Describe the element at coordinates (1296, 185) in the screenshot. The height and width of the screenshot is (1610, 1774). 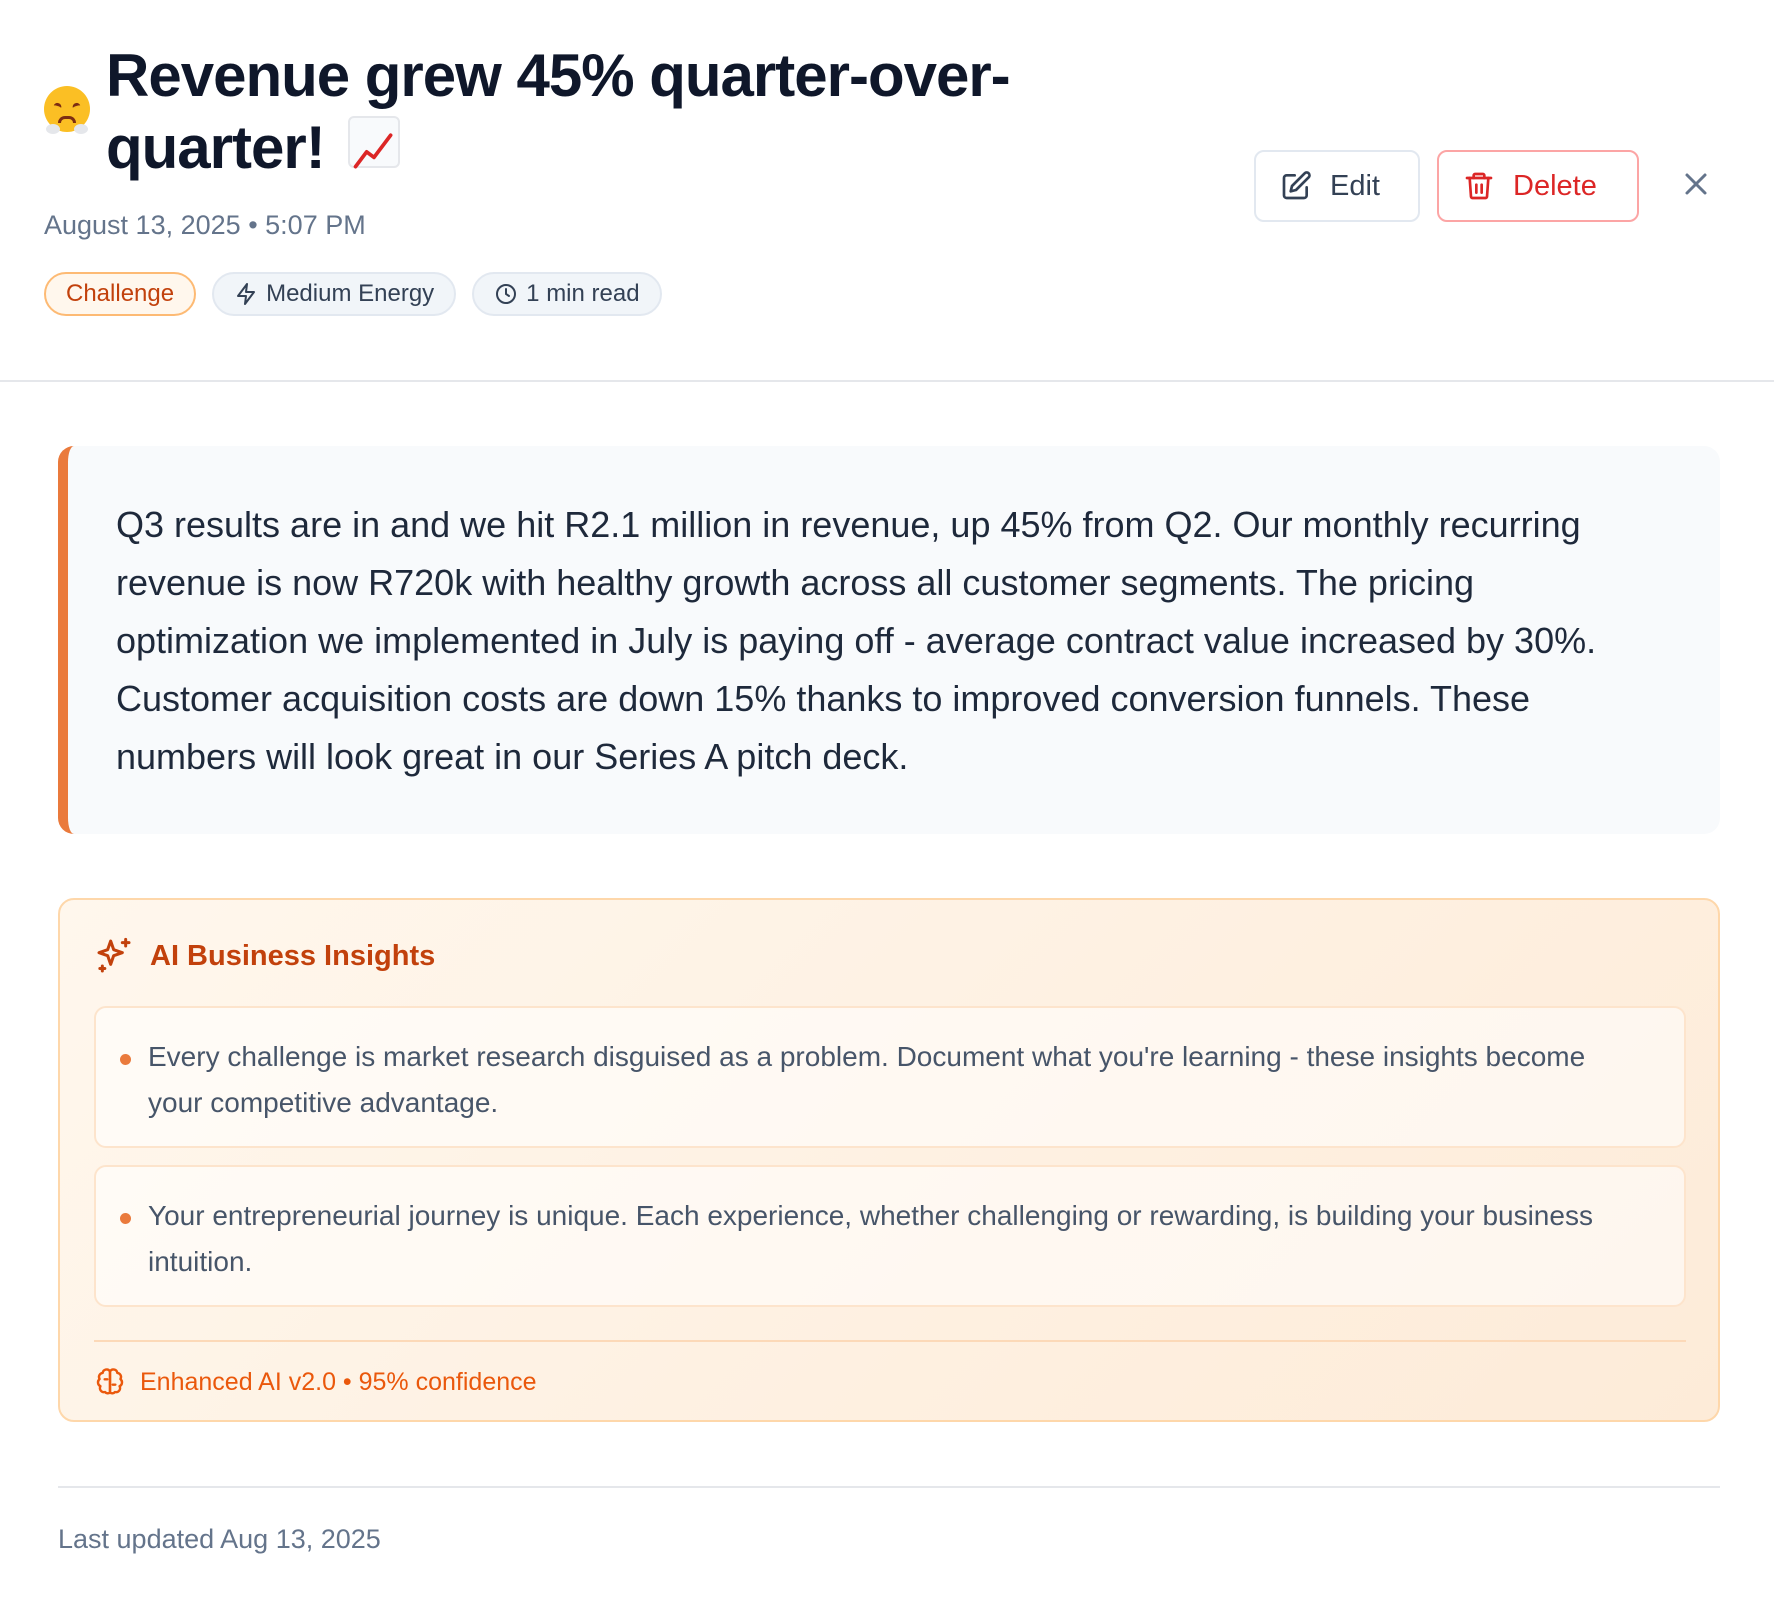
I see `edit-icon` at that location.